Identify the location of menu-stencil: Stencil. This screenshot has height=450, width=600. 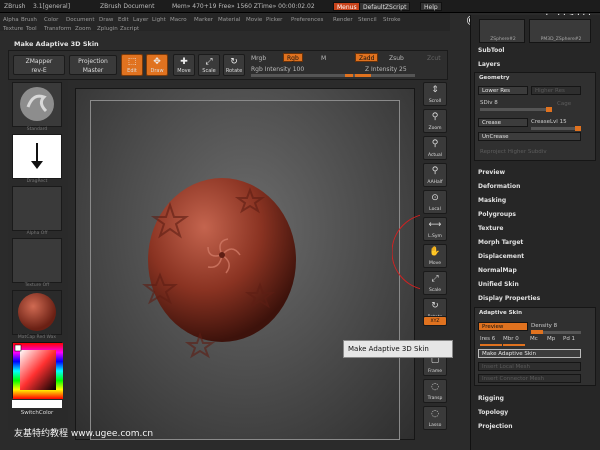
(367, 20).